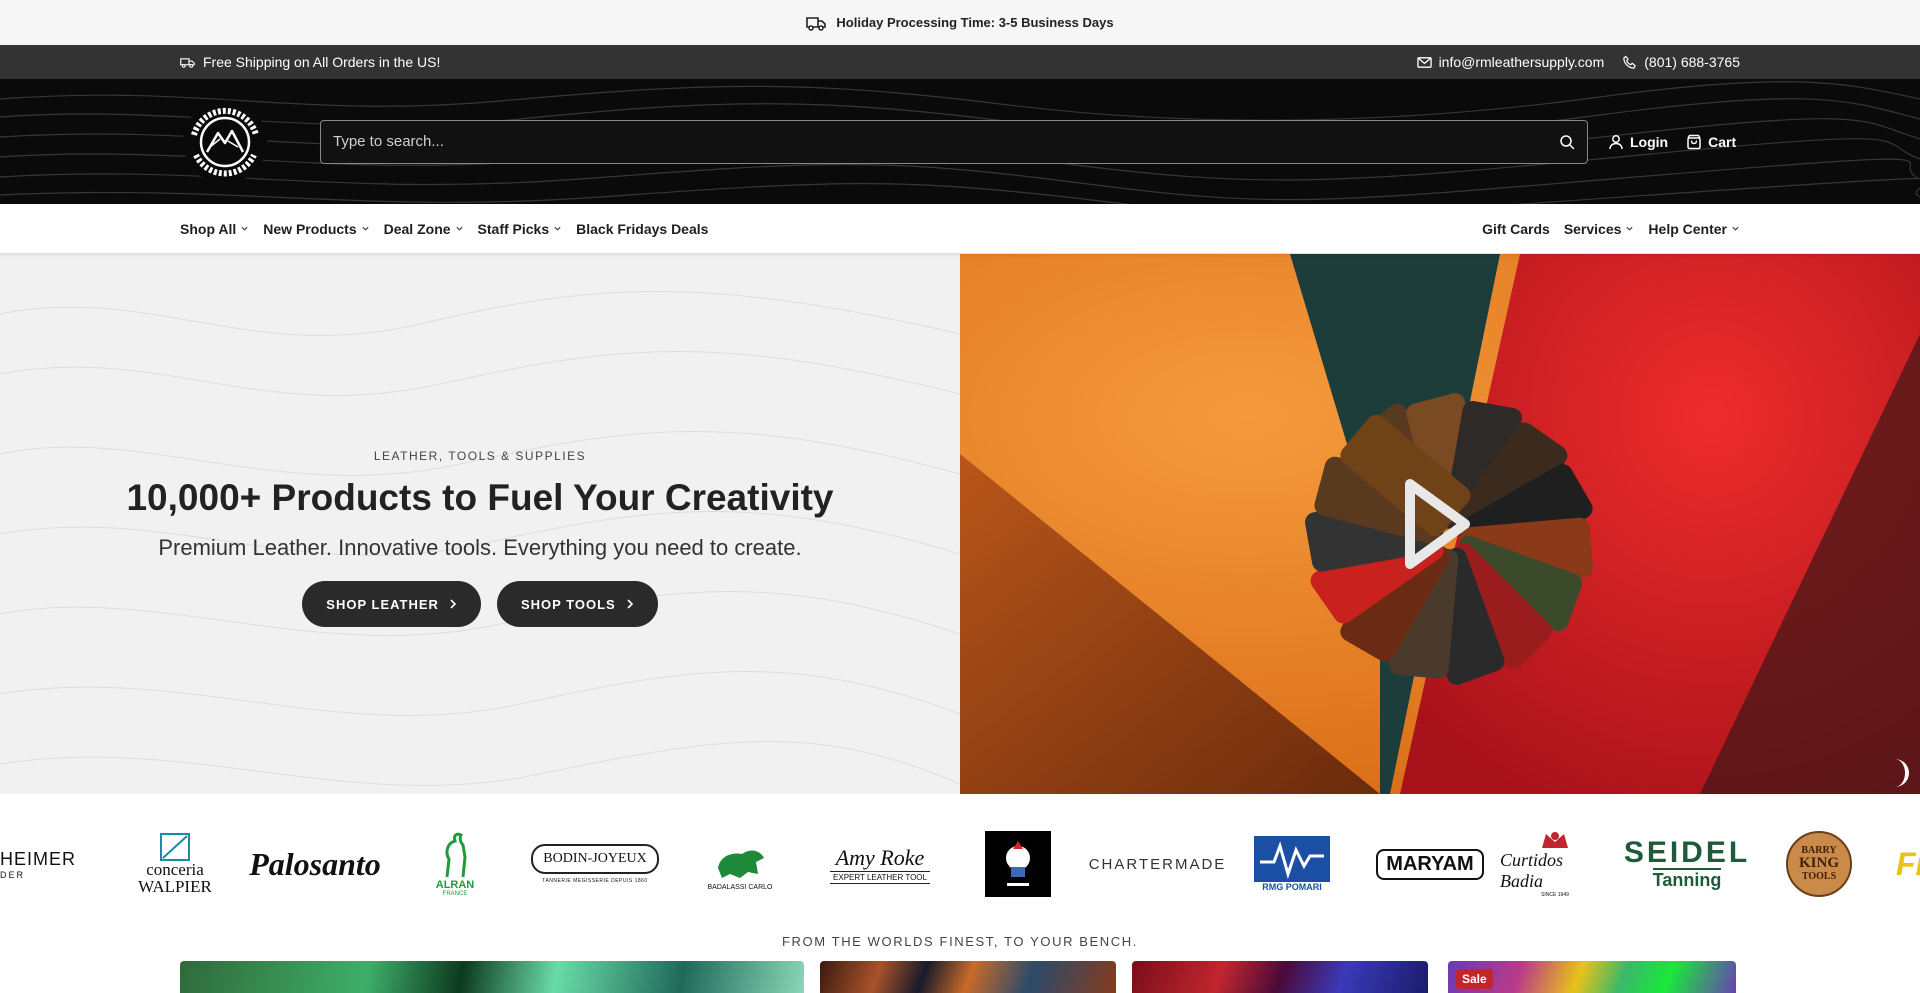 This screenshot has height=993, width=1920. Describe the element at coordinates (1424, 62) in the screenshot. I see `mail-icon` at that location.